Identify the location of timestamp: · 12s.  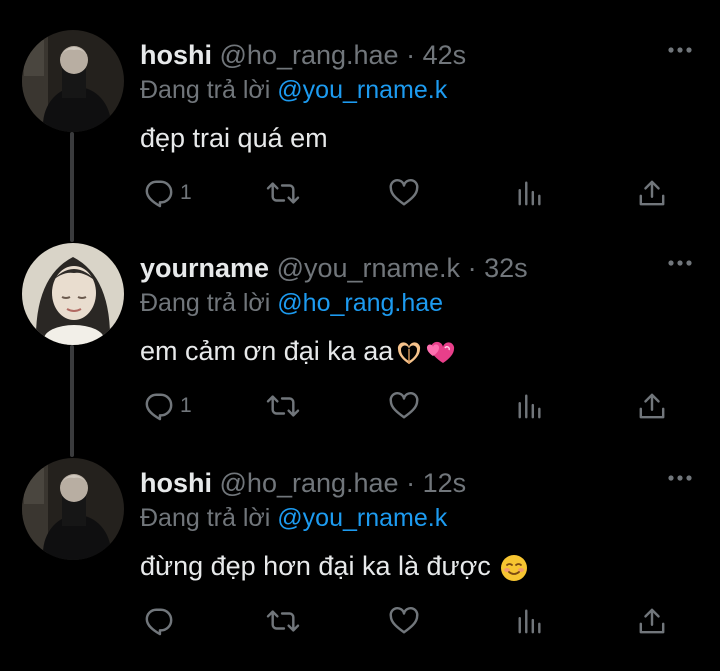
(436, 483).